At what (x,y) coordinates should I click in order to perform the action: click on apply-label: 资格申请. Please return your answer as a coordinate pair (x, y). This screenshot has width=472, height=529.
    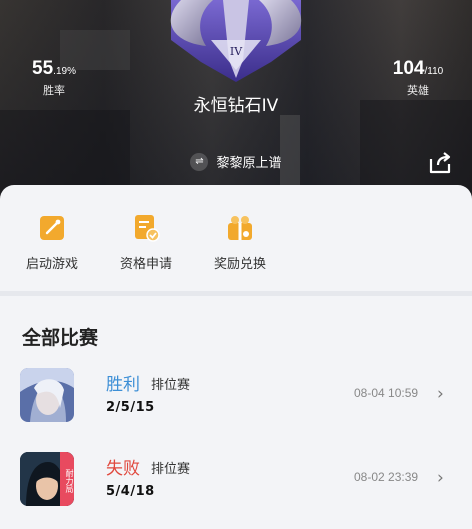
    Looking at the image, I should click on (145, 264).